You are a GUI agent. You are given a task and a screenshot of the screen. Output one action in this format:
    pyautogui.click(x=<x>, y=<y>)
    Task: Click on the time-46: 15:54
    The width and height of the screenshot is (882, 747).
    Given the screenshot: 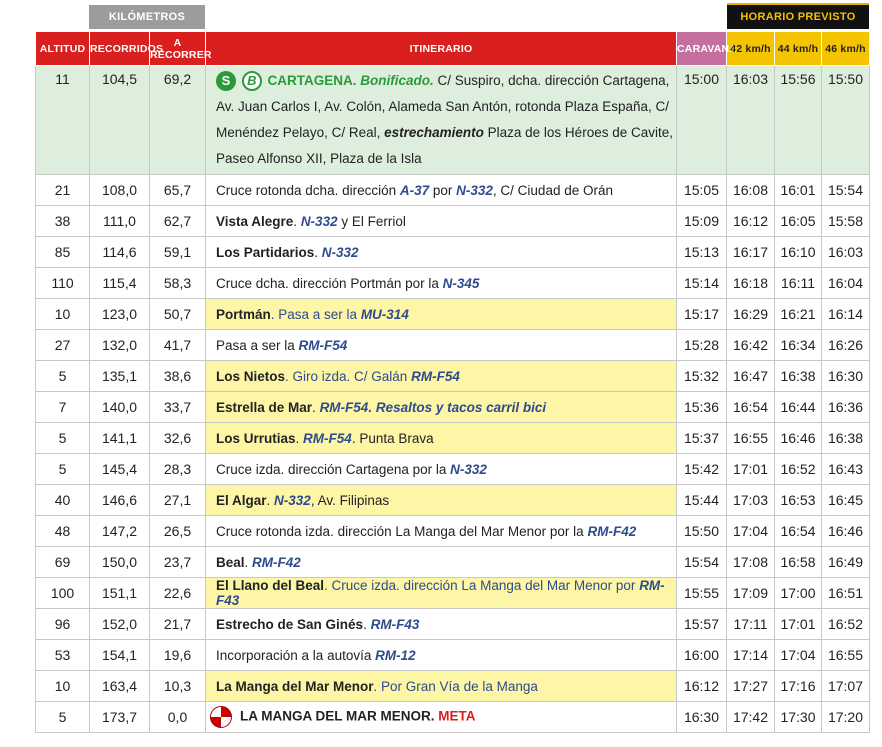 What is the action you would take?
    pyautogui.click(x=845, y=190)
    